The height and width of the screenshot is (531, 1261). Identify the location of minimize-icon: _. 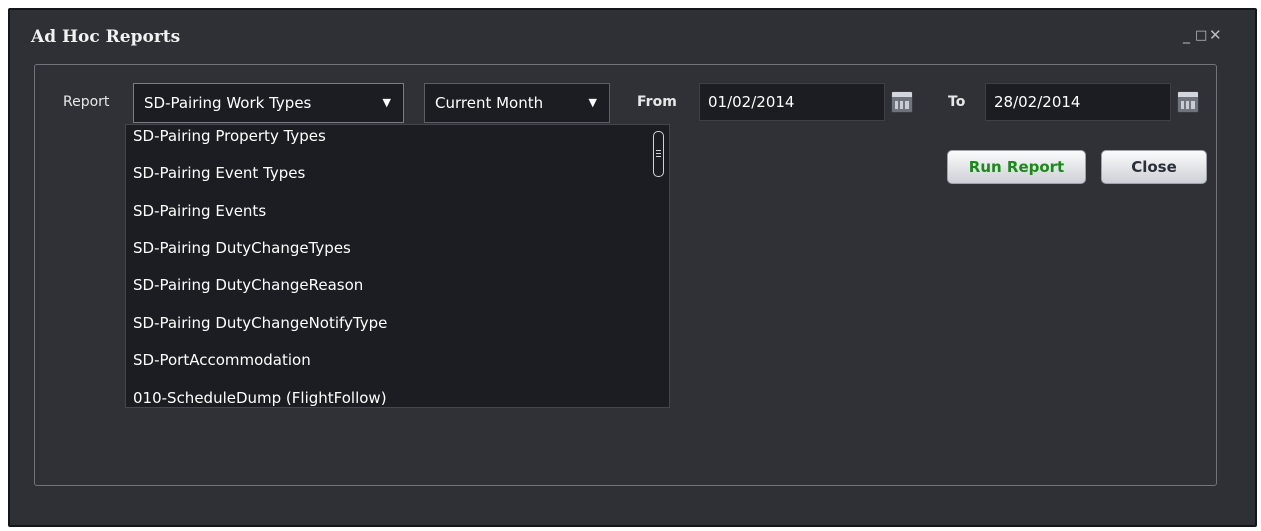
(1186, 36).